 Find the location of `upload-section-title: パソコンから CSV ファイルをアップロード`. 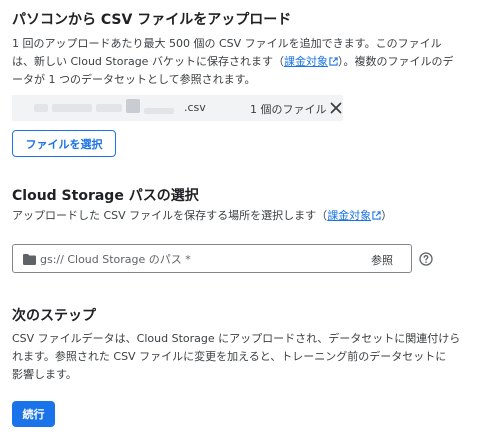

upload-section-title: パソコンから CSV ファイルをアップロード is located at coordinates (152, 20).